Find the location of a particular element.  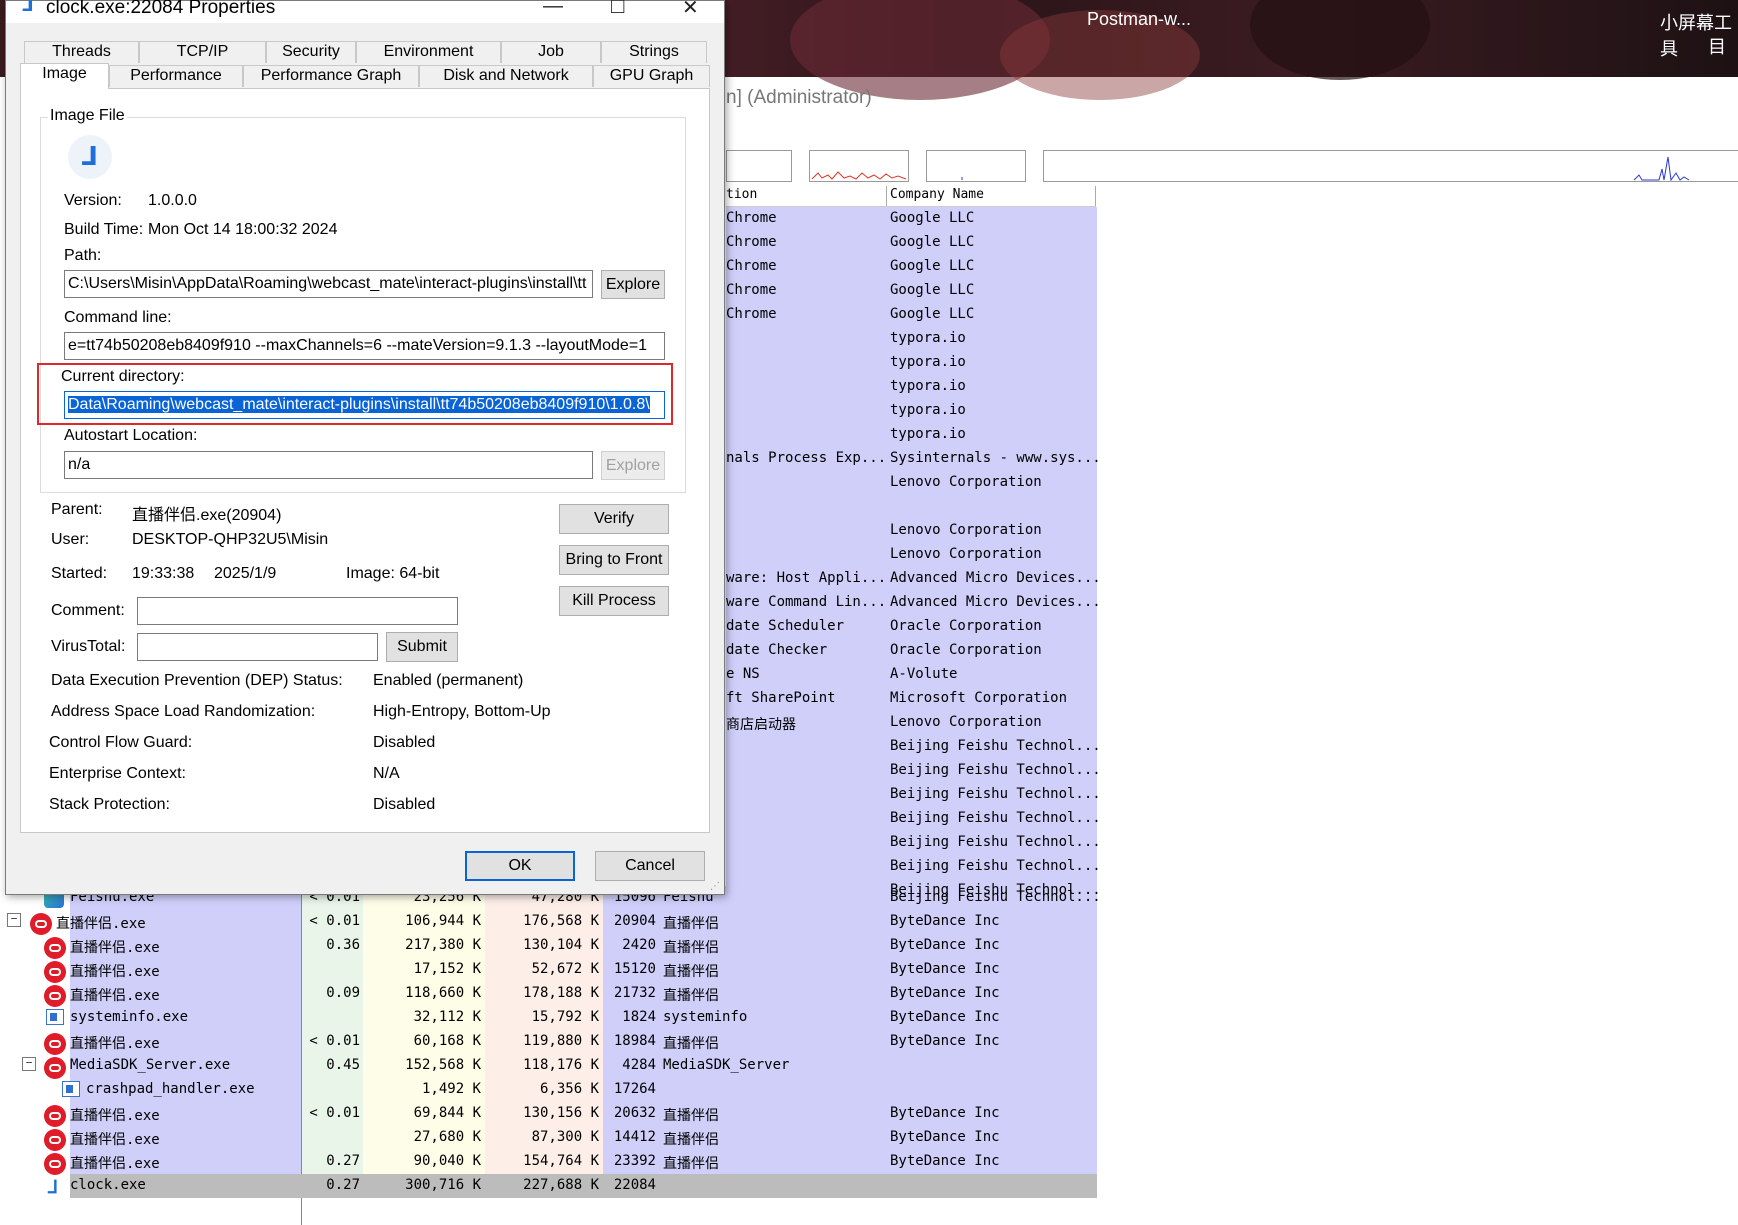

tab-threads: Threads is located at coordinates (81, 52).